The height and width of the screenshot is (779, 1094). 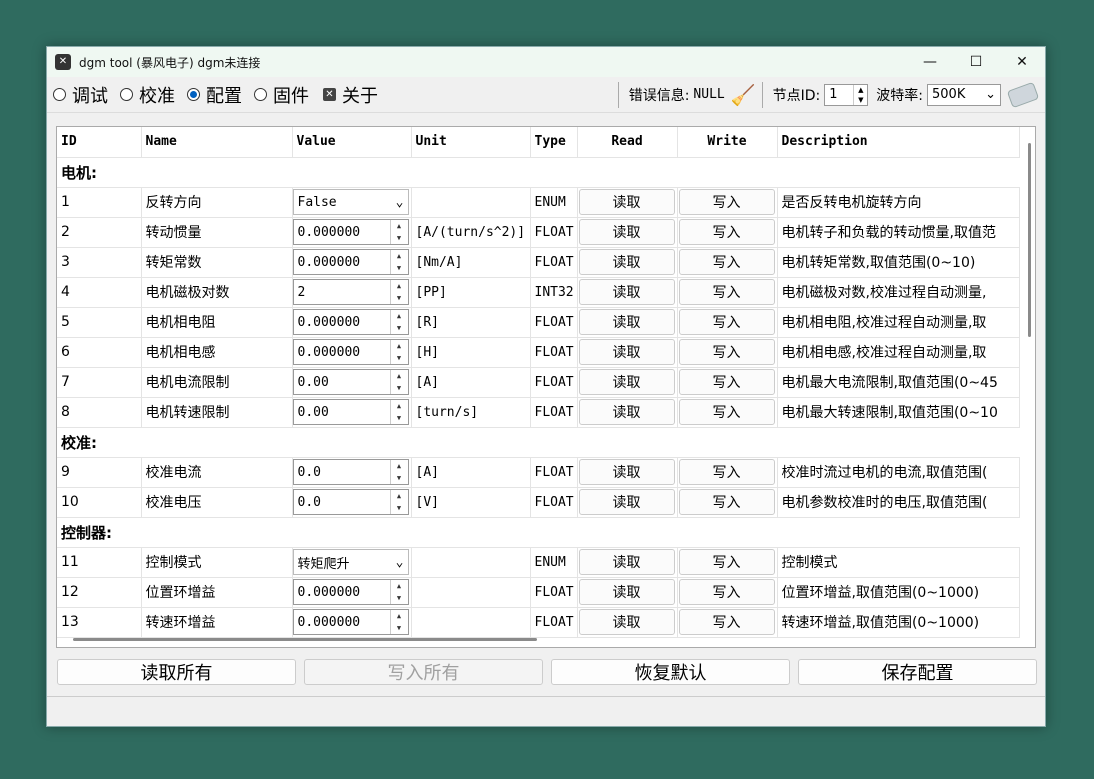 What do you see at coordinates (217, 382) in the screenshot?
I see `cell-name: 电机电流限制` at bounding box center [217, 382].